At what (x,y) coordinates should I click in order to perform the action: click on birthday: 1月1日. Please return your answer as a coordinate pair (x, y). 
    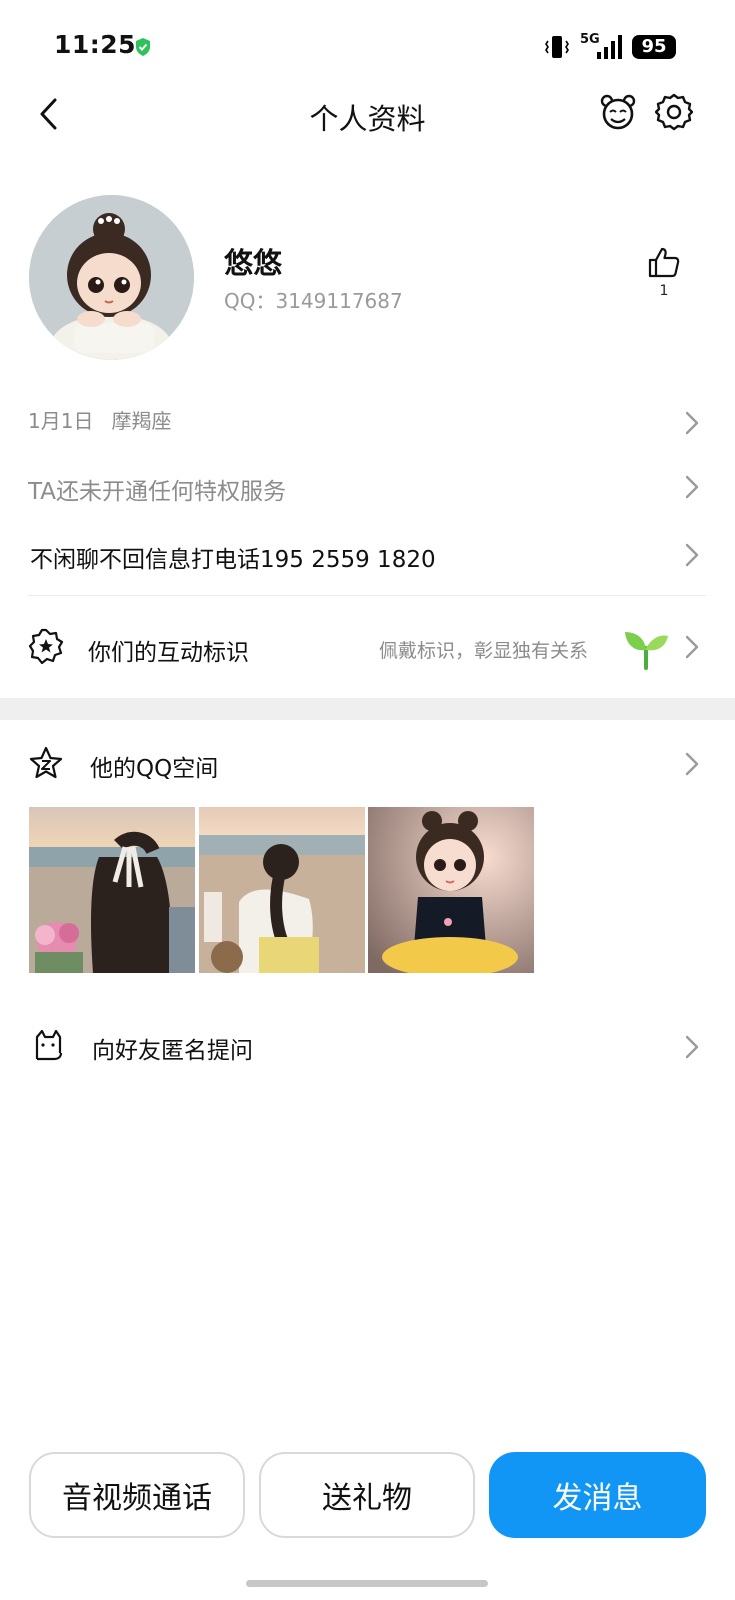
    Looking at the image, I should click on (61, 421).